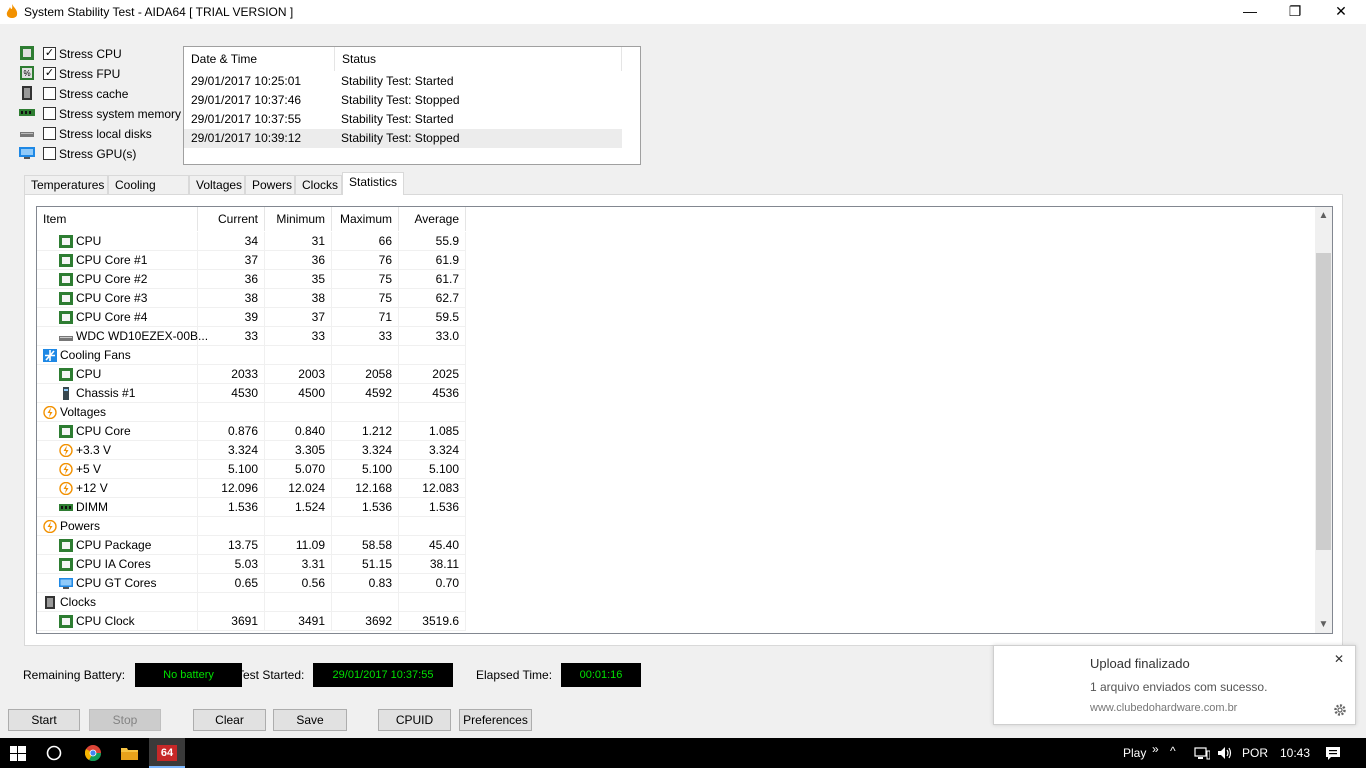 The height and width of the screenshot is (768, 1366). What do you see at coordinates (1295, 12) in the screenshot?
I see `maximize-button: ❐` at bounding box center [1295, 12].